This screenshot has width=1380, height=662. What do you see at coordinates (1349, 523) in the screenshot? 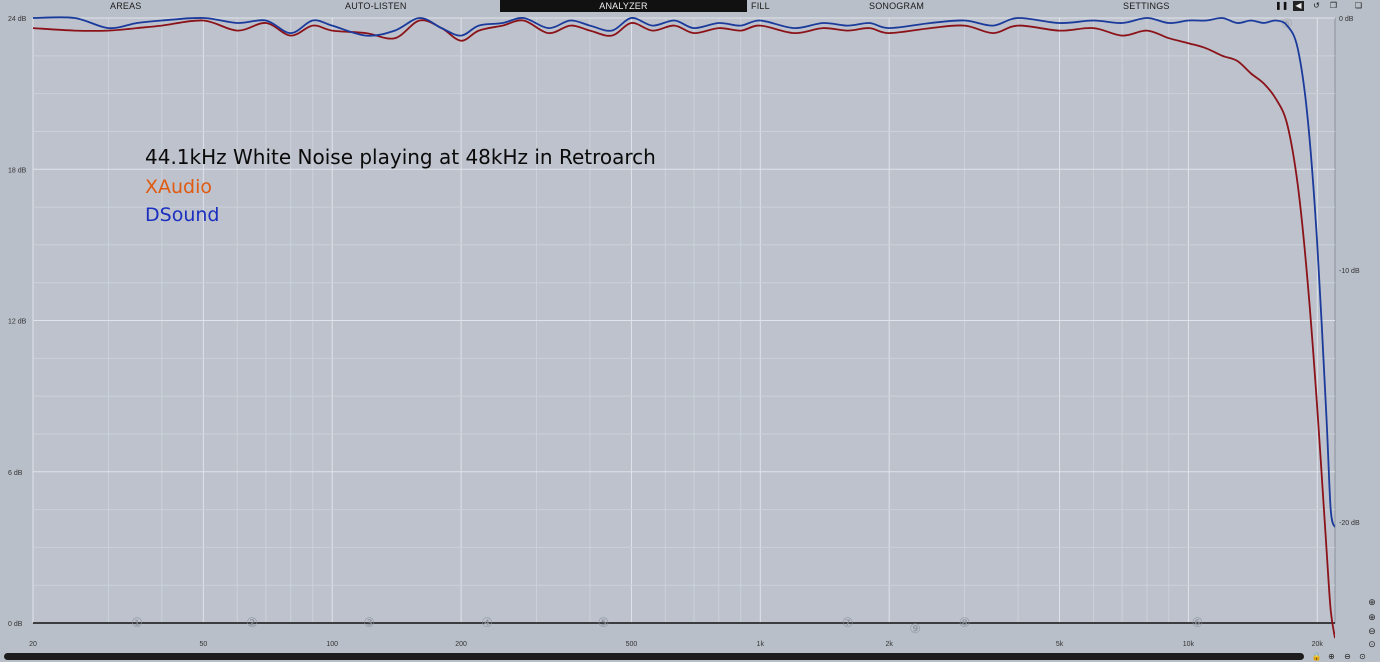
I see `y-tick-label-right: -20 dB` at bounding box center [1349, 523].